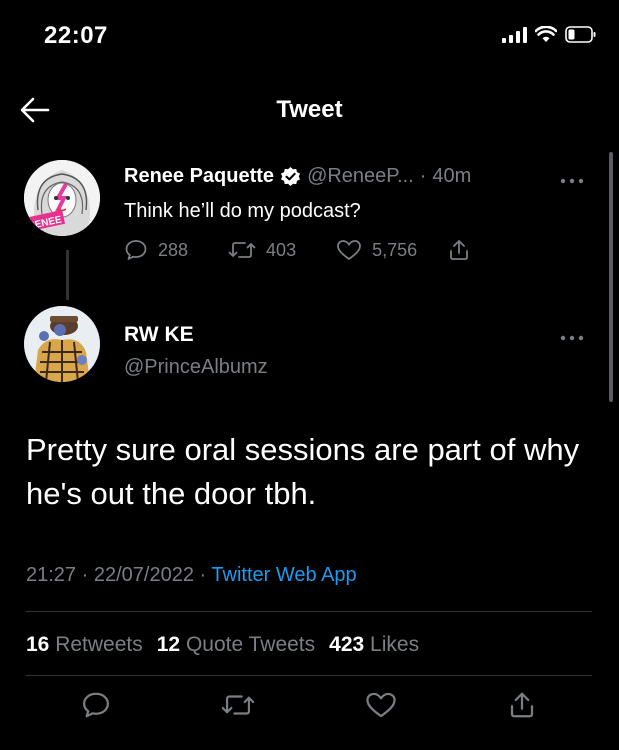 The height and width of the screenshot is (750, 619). I want to click on status-icons, so click(549, 34).